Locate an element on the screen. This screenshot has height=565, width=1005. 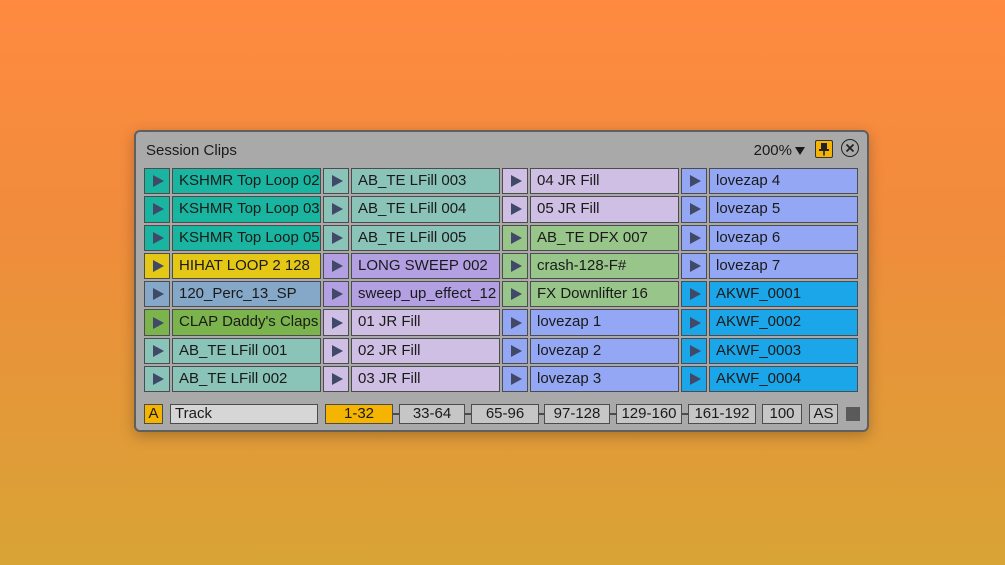
clip-name: lovezap 4 is located at coordinates (783, 181).